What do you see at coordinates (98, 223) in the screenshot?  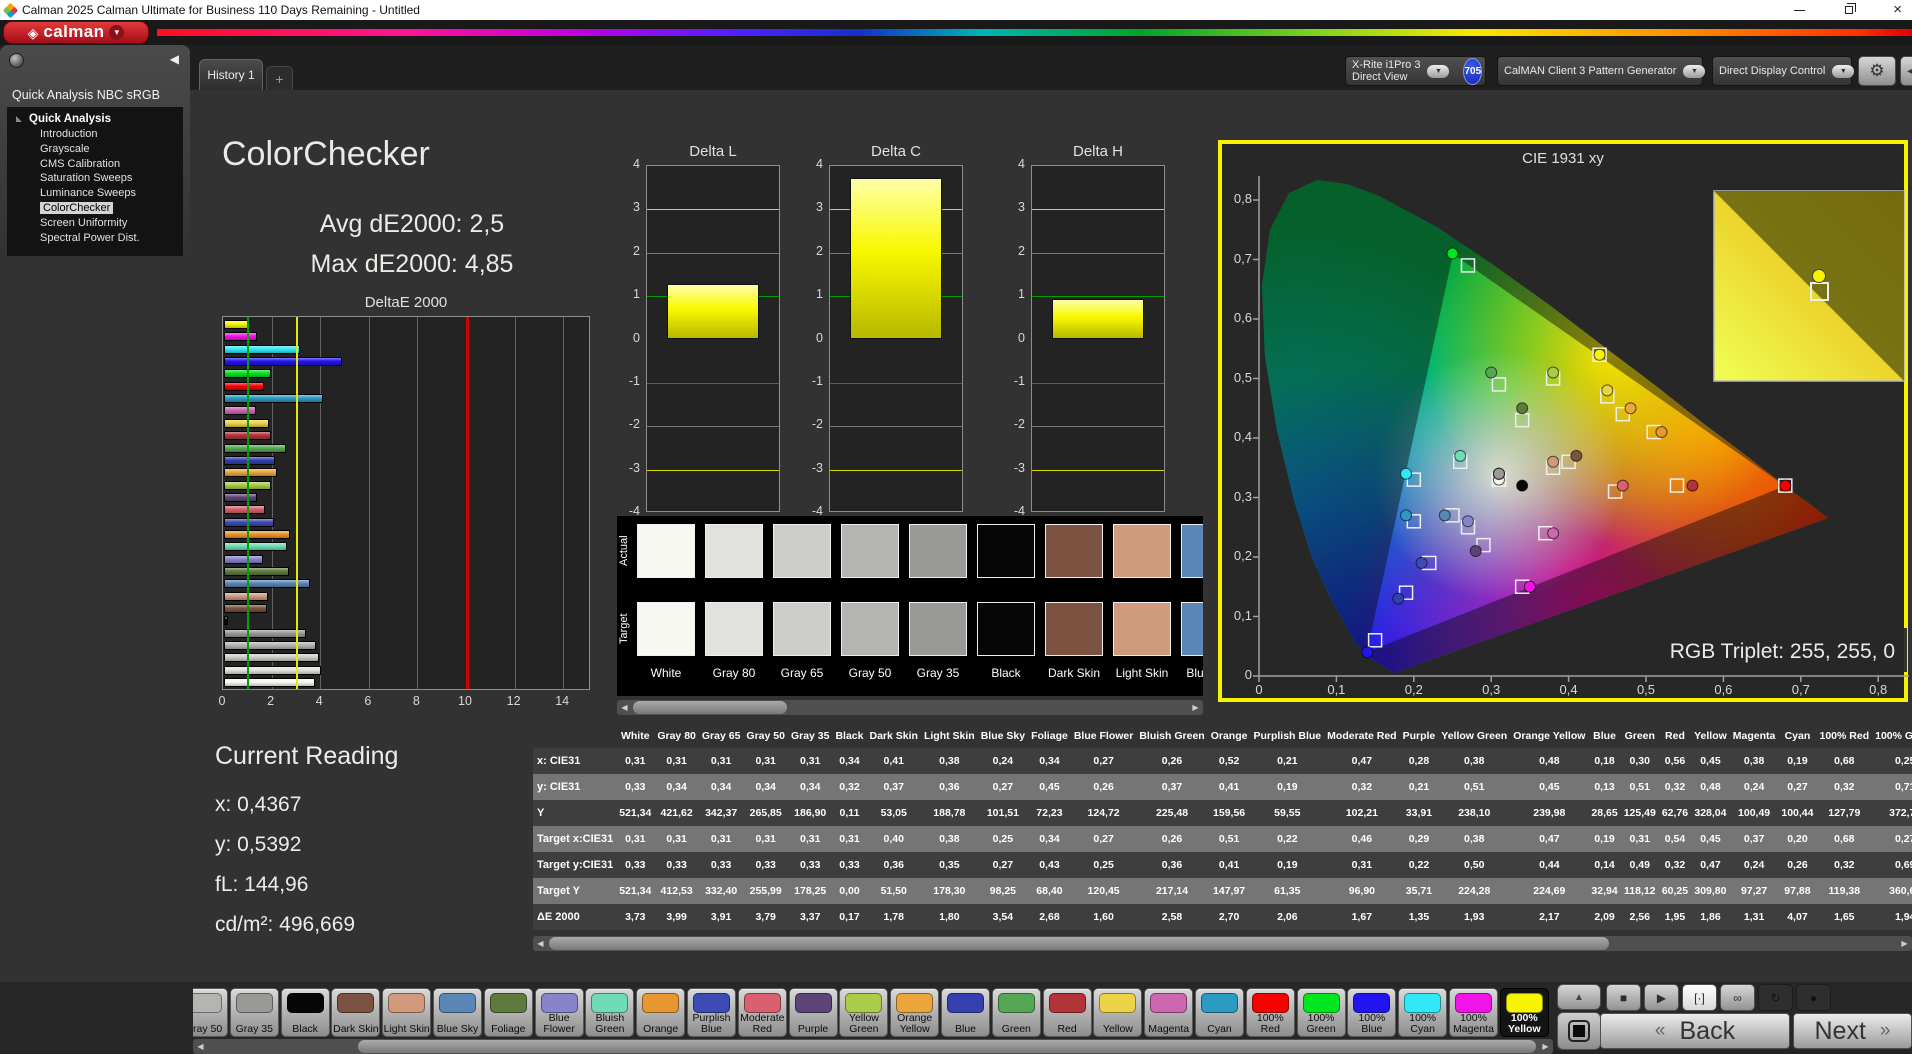 I see `sidebar-item-screen-uniformity: Screen Uniformity` at bounding box center [98, 223].